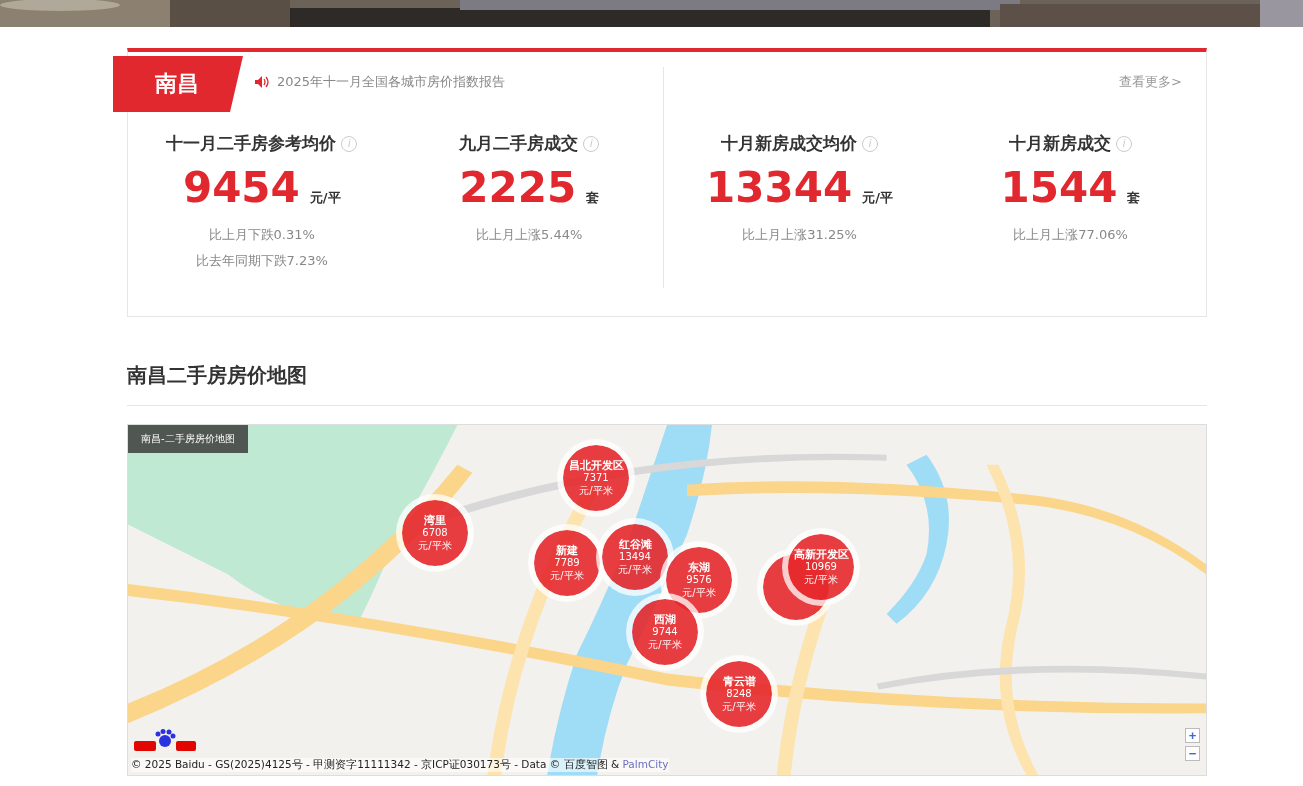 Image resolution: width=1303 pixels, height=786 pixels. What do you see at coordinates (1070, 235) in the screenshot?
I see `stat-change: 比上月上涨77.06%` at bounding box center [1070, 235].